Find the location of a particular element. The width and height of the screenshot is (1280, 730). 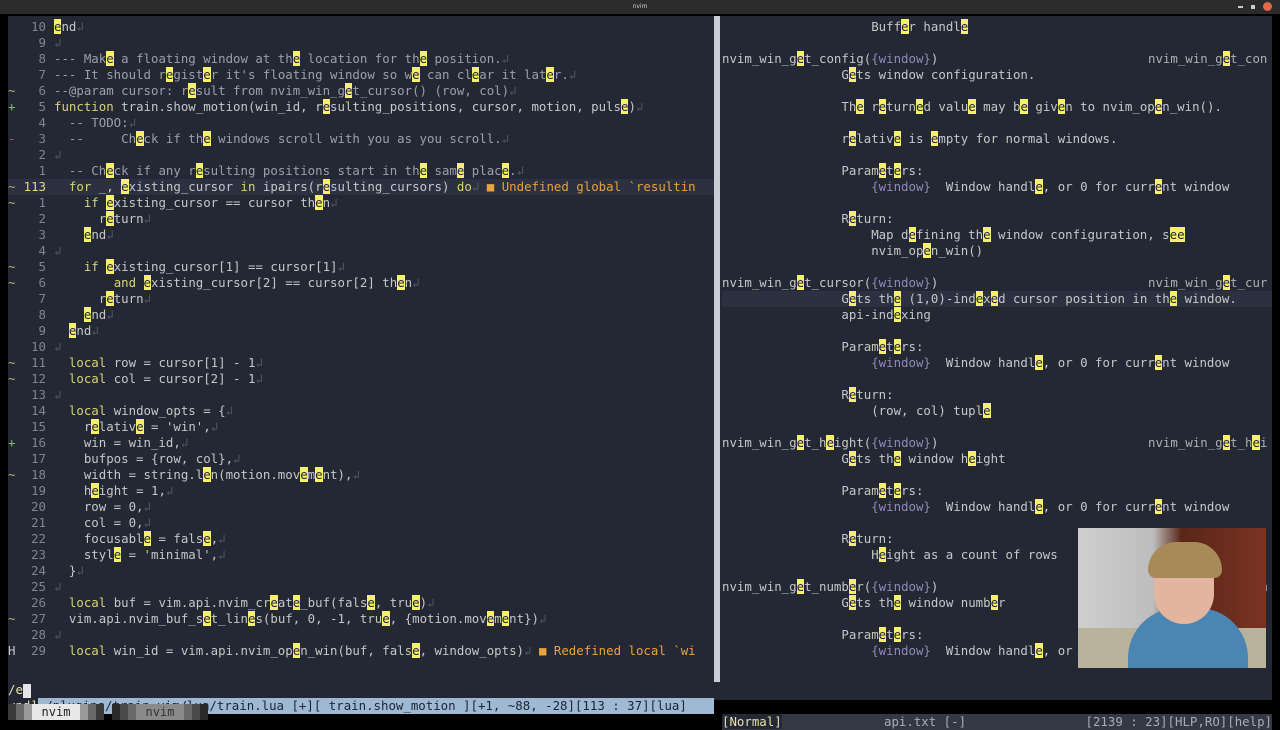

code-line: ~5 if existing_cursor[1] == cursor[1]↲ is located at coordinates (361, 267).